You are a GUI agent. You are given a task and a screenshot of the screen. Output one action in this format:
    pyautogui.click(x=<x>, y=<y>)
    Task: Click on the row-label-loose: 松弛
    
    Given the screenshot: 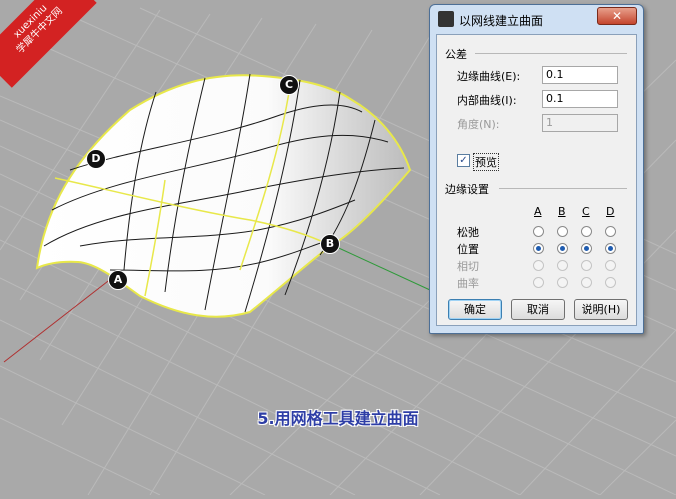 What is the action you would take?
    pyautogui.click(x=468, y=232)
    